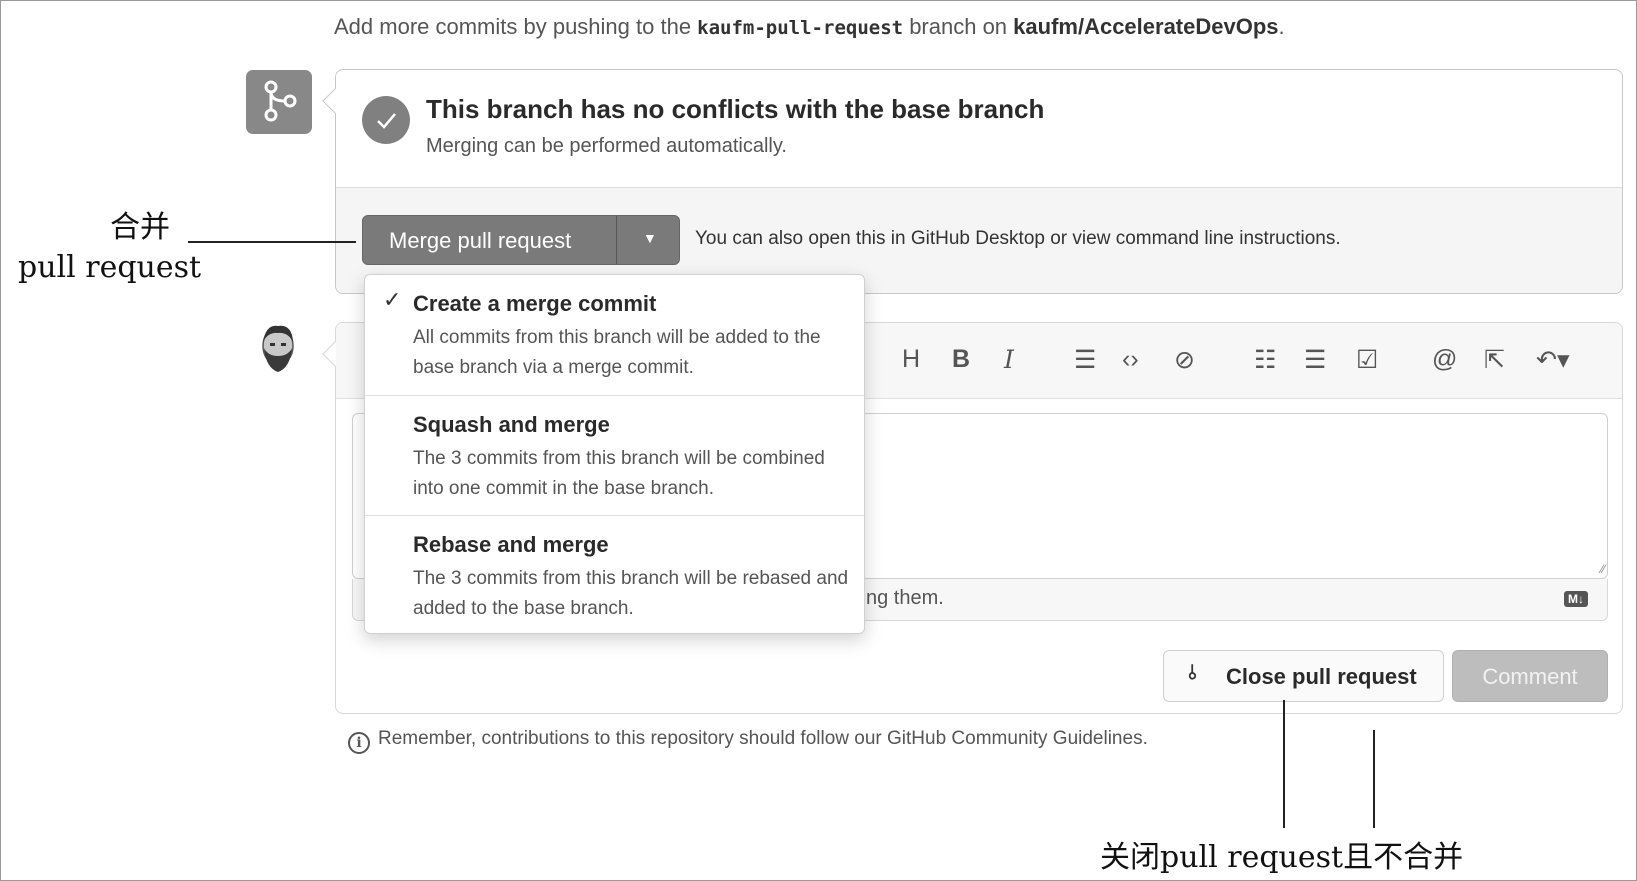 The height and width of the screenshot is (881, 1637). Describe the element at coordinates (279, 102) in the screenshot. I see `git-merge-icon` at that location.